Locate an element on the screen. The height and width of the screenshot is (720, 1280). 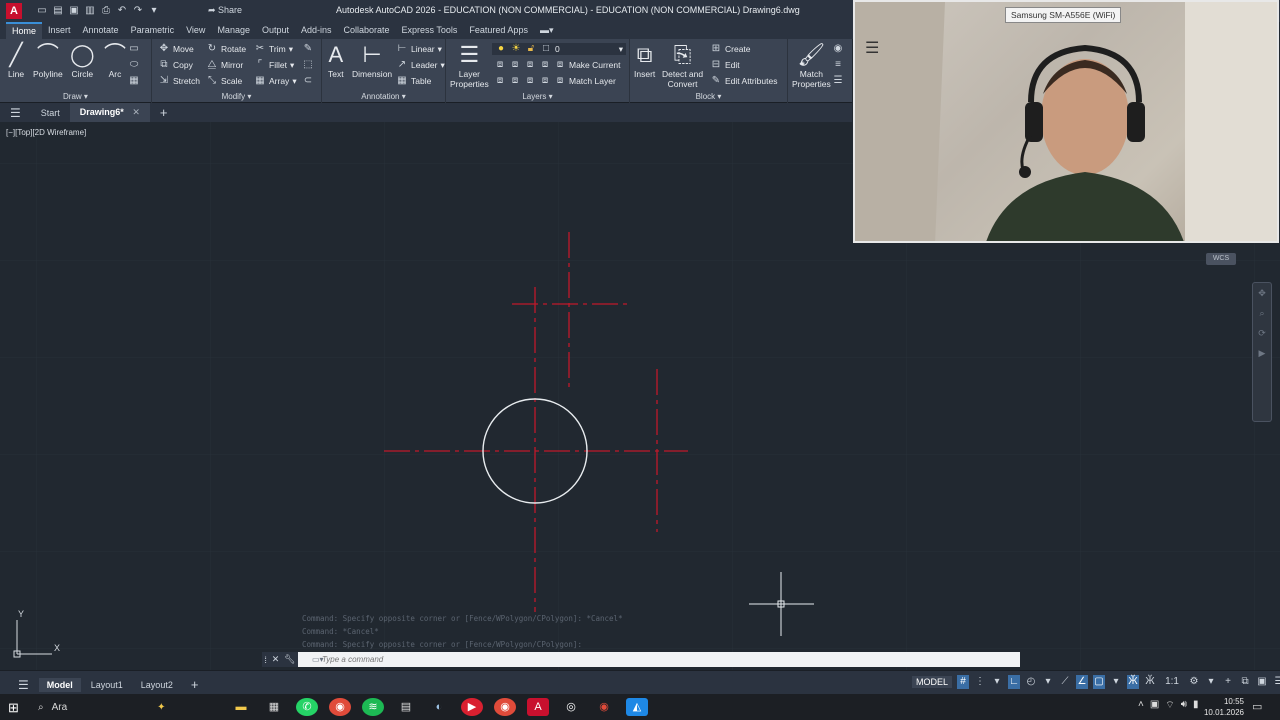
tab-annotate: Annotate is located at coordinates (101, 30).